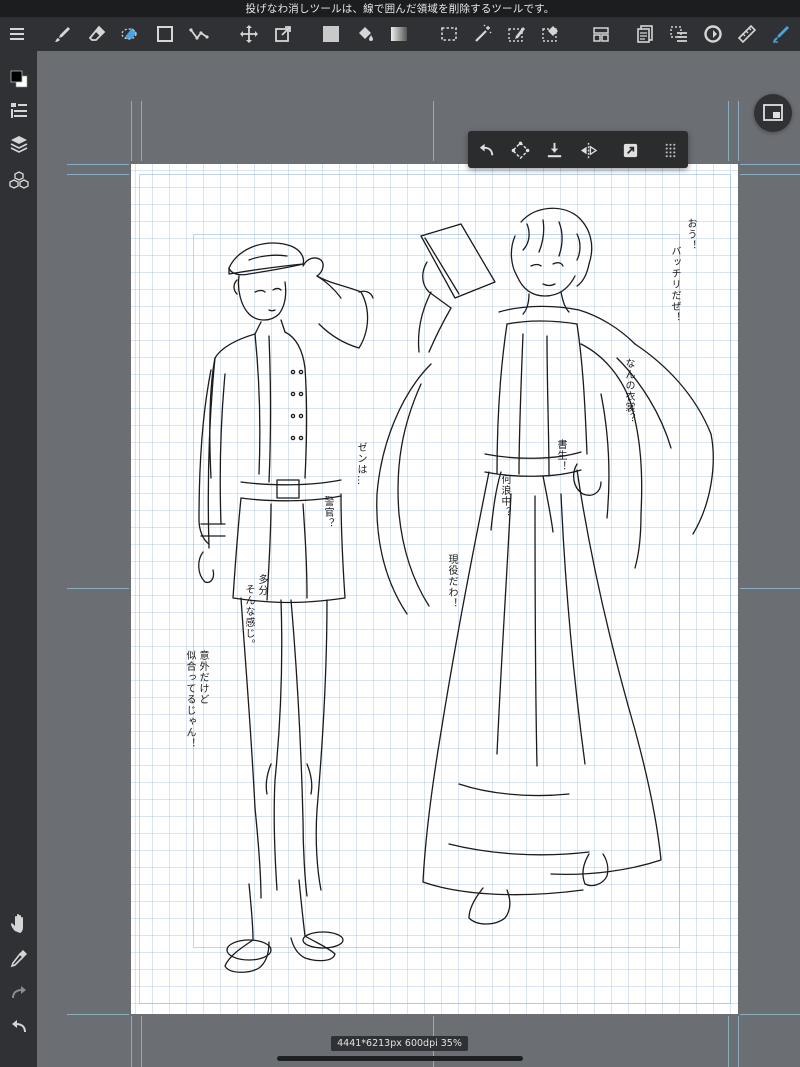  What do you see at coordinates (18, 179) in the screenshot?
I see `materials-icon` at bounding box center [18, 179].